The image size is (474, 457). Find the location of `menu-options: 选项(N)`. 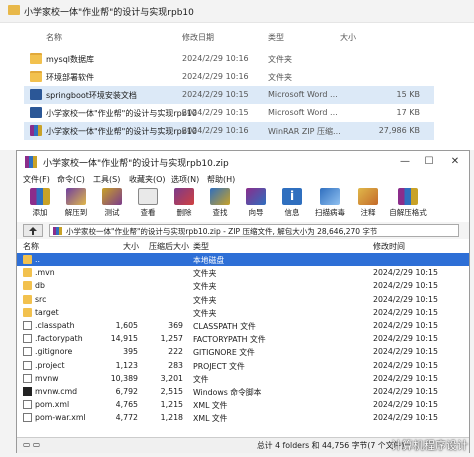

menu-options: 选项(N) is located at coordinates (185, 179).